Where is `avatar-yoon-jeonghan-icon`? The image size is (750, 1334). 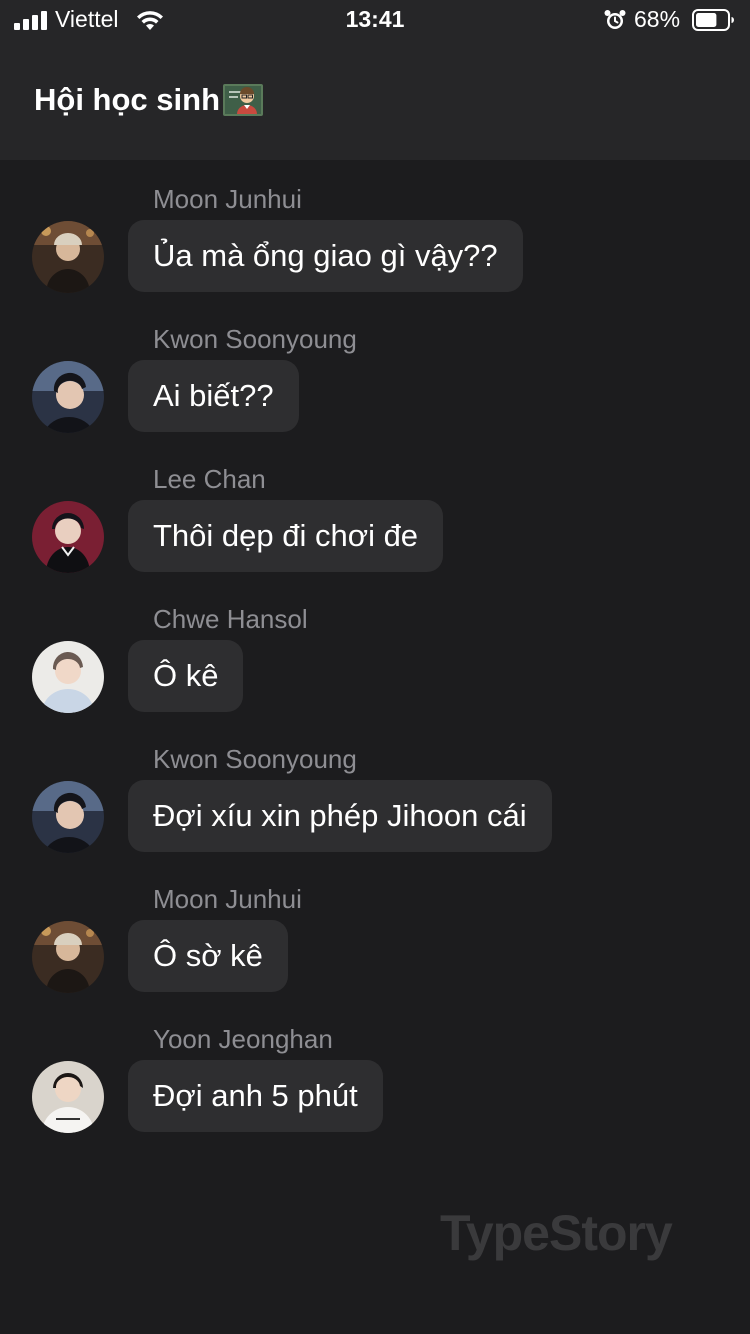
avatar-yoon-jeonghan-icon is located at coordinates (68, 1097).